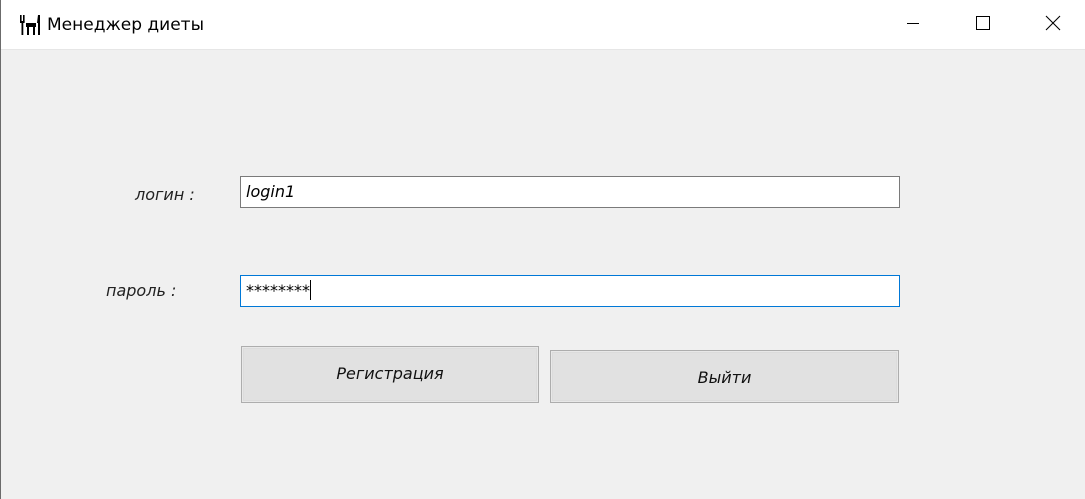 The height and width of the screenshot is (499, 1085). I want to click on register-button-label: Регистрация, so click(390, 373).